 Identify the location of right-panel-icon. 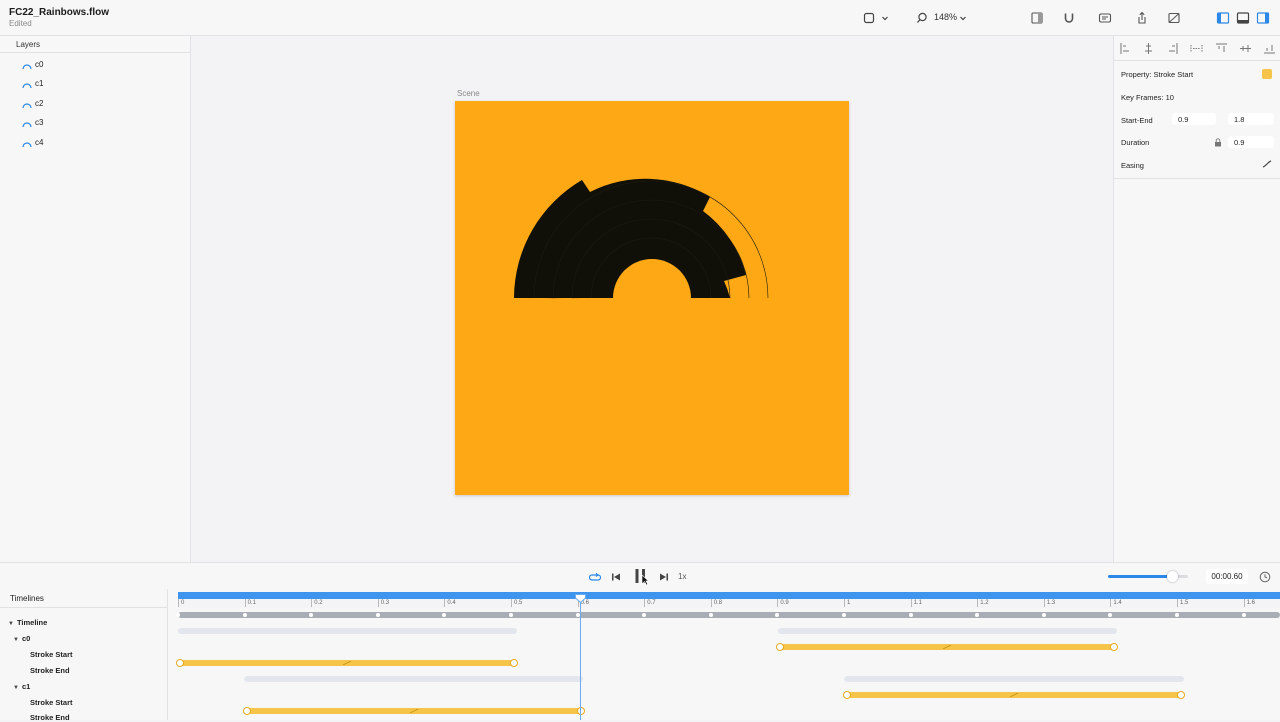
(1263, 18).